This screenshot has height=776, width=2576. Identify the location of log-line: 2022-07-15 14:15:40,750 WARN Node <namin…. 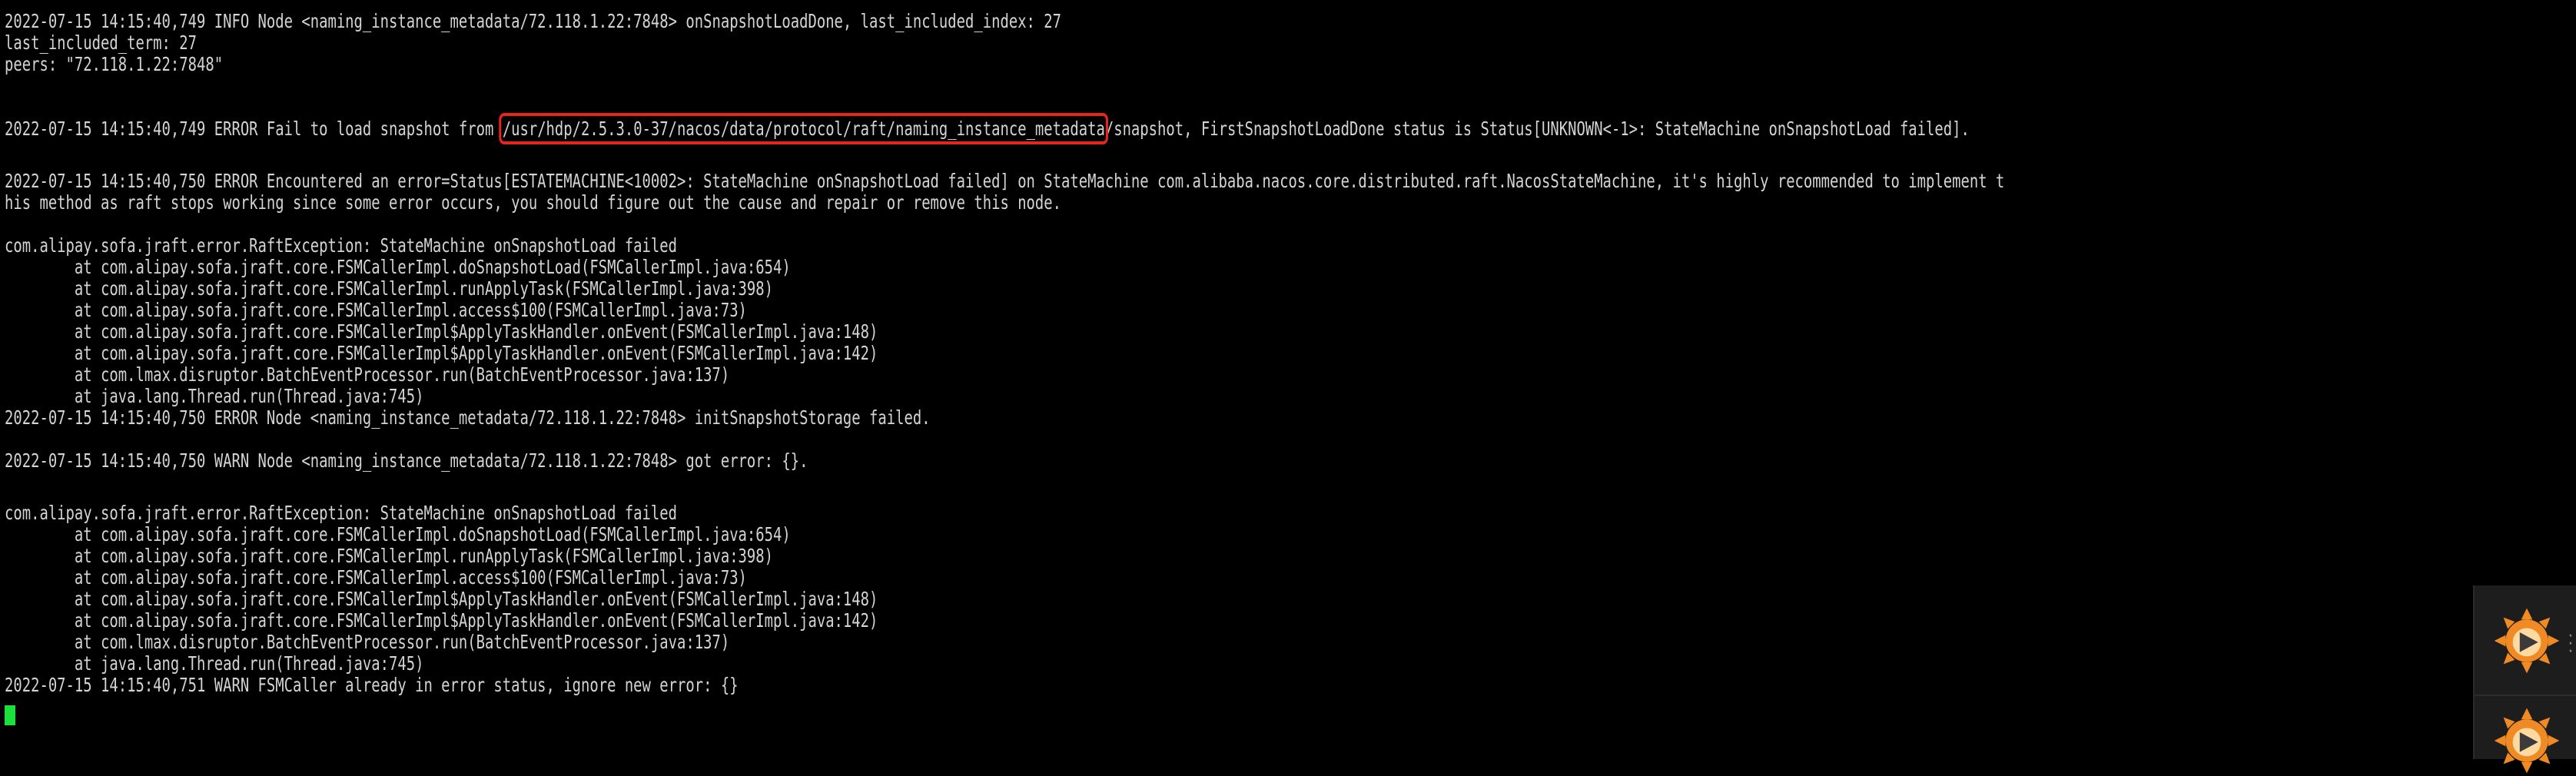
(406, 460).